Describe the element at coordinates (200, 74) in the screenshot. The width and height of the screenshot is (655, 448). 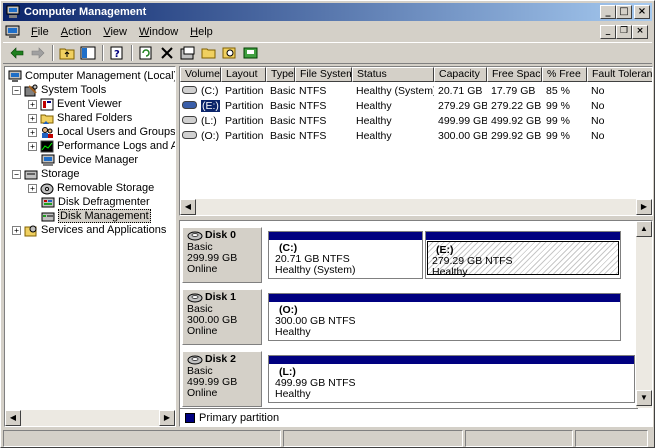
I see `column-header-volume: Volume` at that location.